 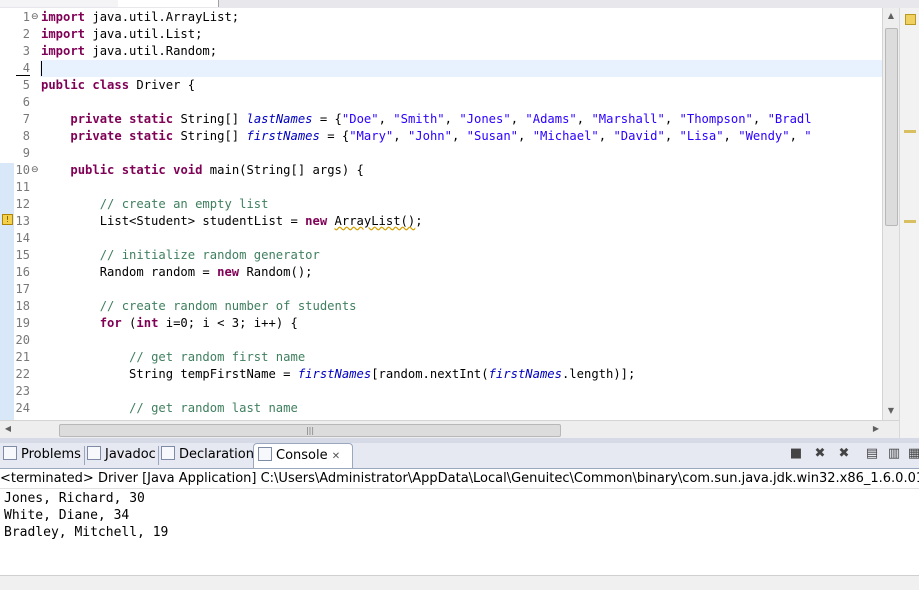 What do you see at coordinates (22, 357) in the screenshot?
I see `line-number: 21` at bounding box center [22, 357].